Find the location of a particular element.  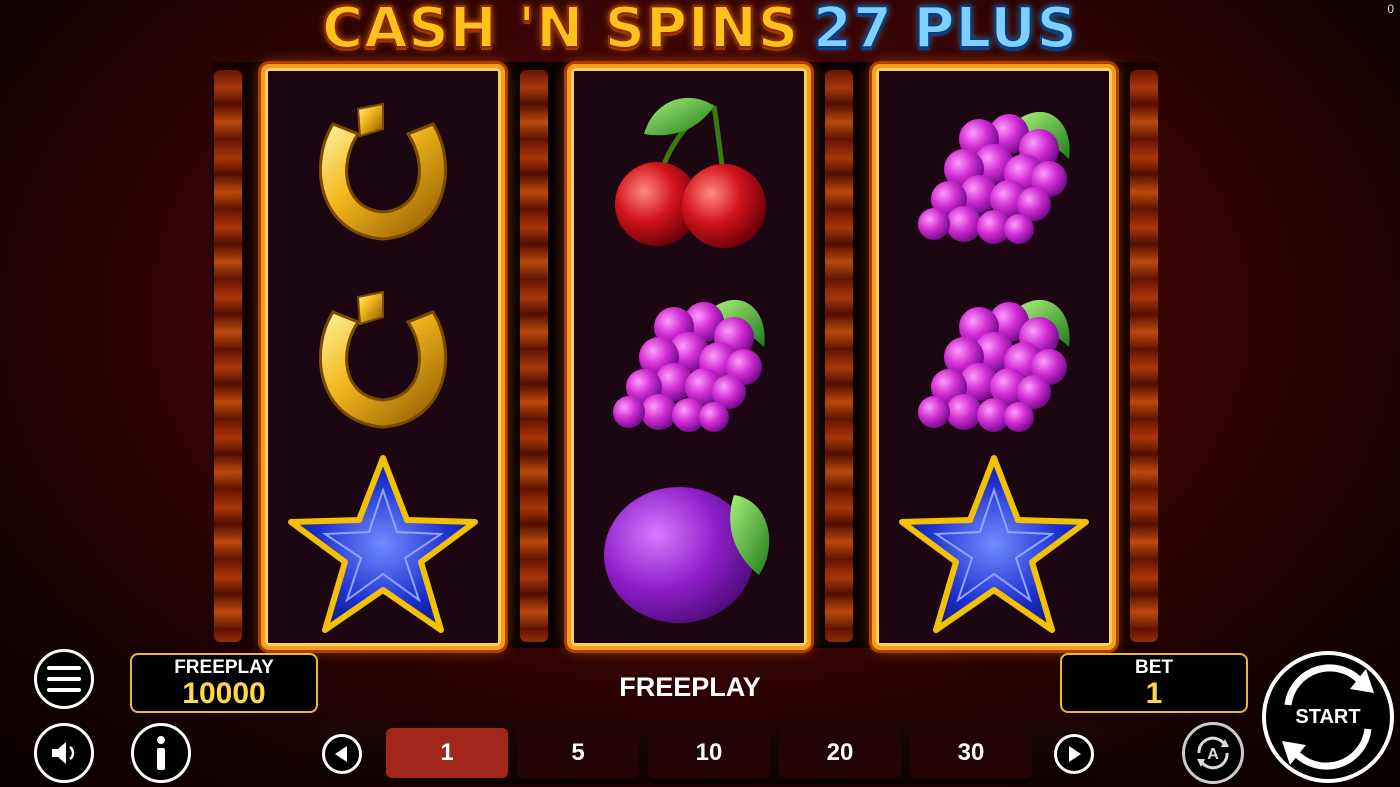

game-title: CASH 'N SPINS 27 PLUS is located at coordinates (700, 31).